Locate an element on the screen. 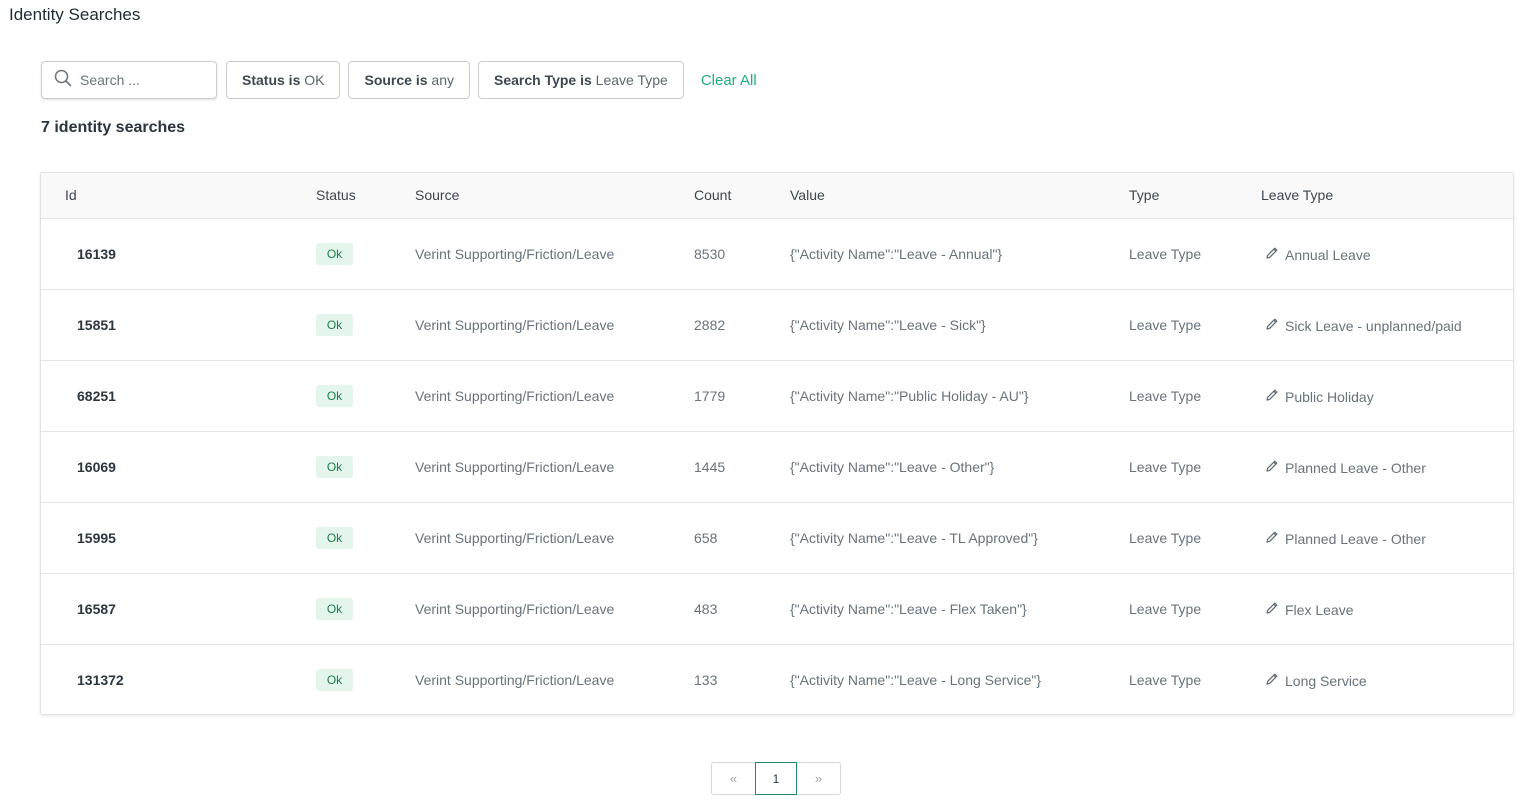 This screenshot has height=811, width=1529. row-value: {"Activity Name":"Leave - Flex Taken"} is located at coordinates (908, 609).